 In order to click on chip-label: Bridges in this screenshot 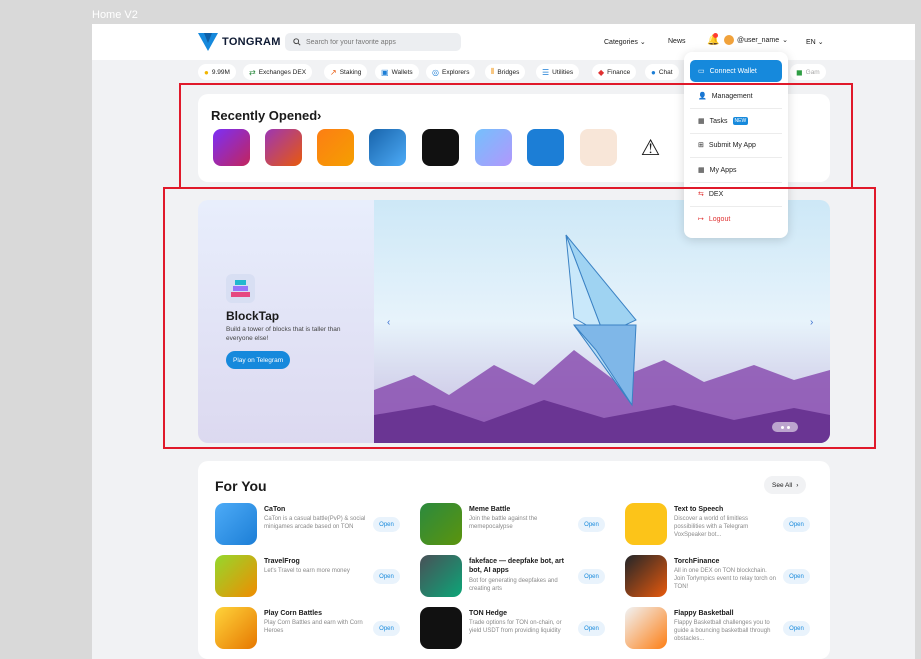, I will do `click(508, 72)`.